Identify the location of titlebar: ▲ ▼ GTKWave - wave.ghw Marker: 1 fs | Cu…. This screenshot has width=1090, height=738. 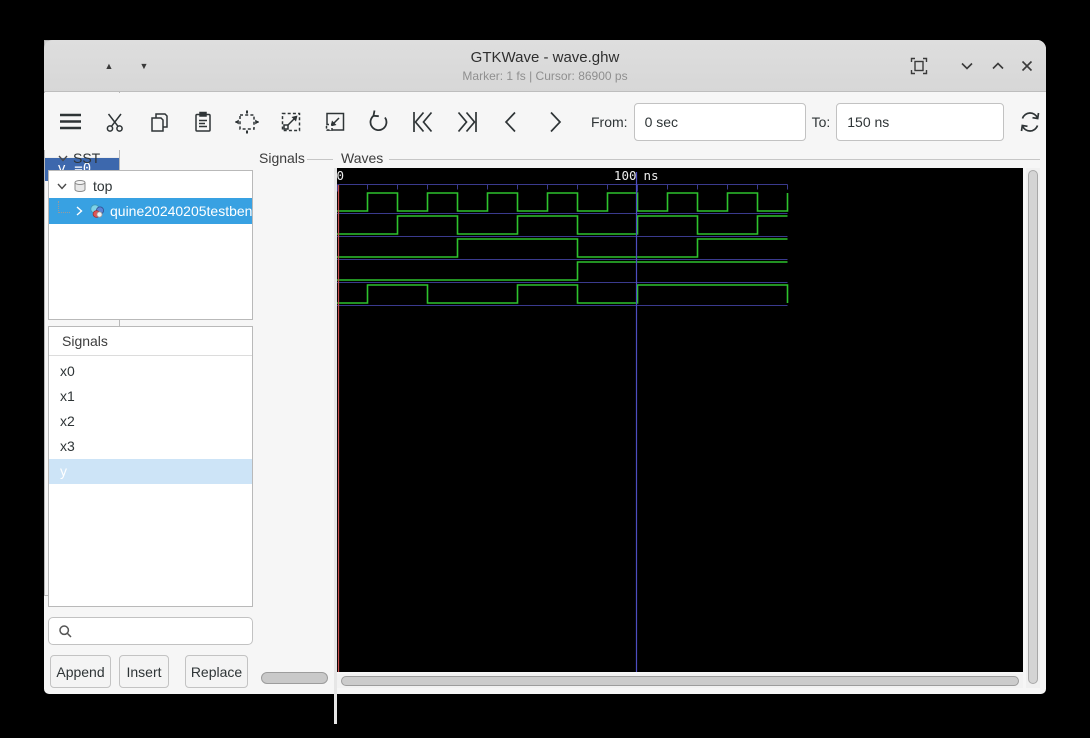
(545, 66).